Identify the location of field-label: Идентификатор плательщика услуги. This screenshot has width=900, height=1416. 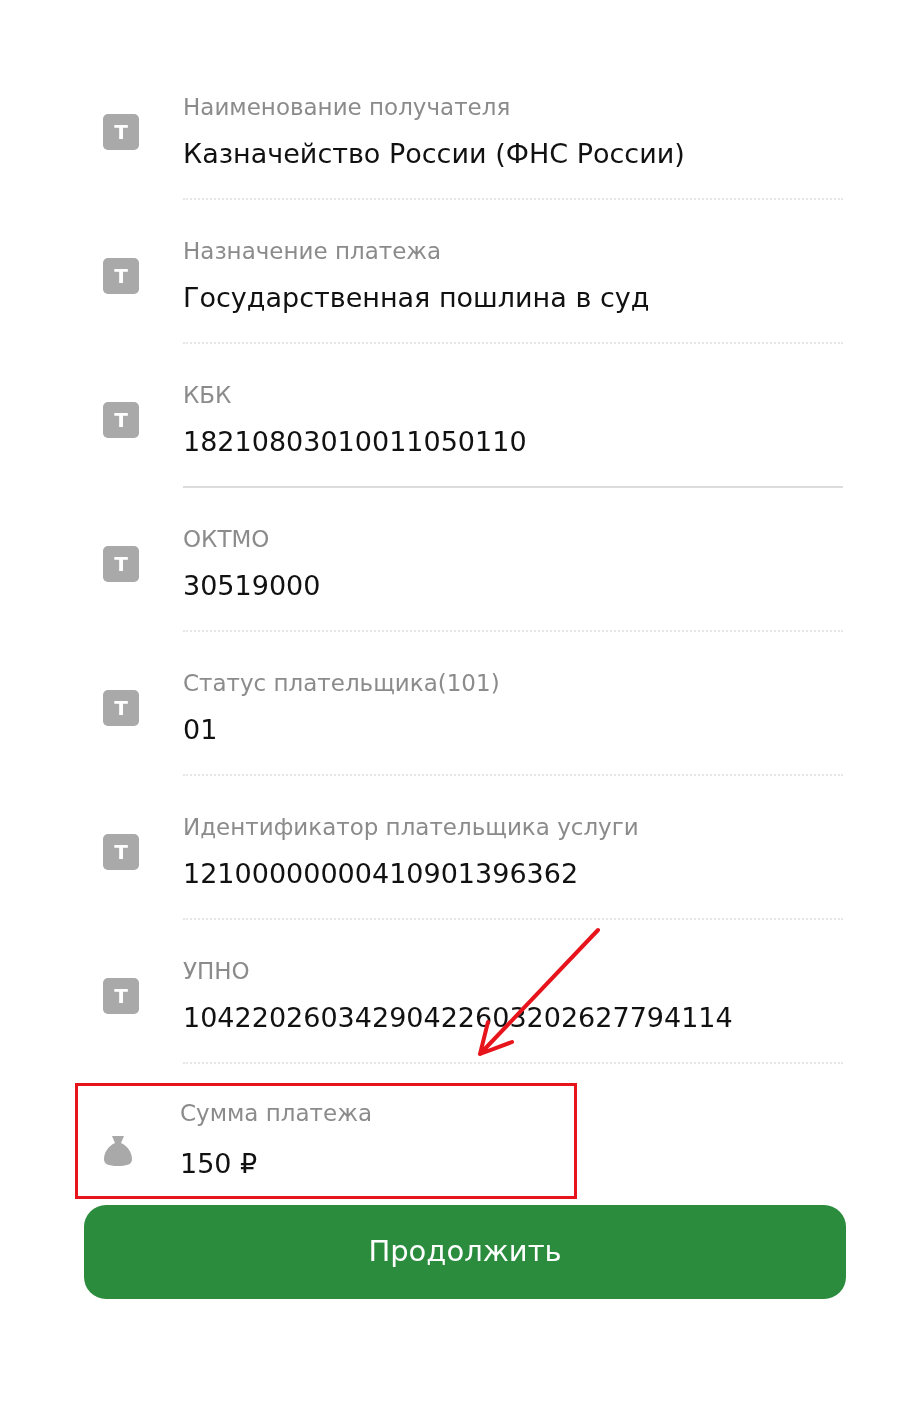
(411, 827).